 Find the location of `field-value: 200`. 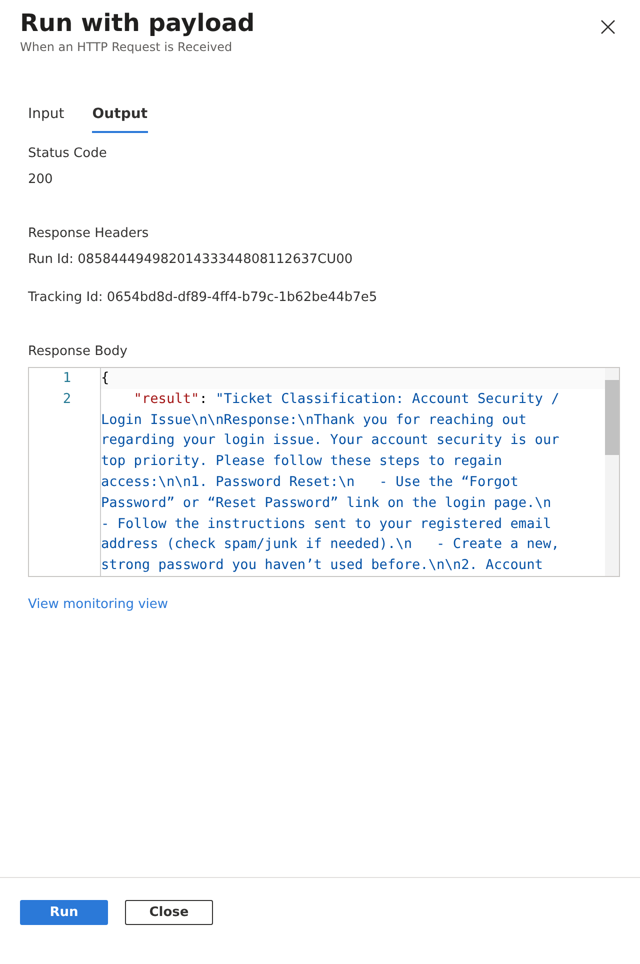

field-value: 200 is located at coordinates (41, 180).